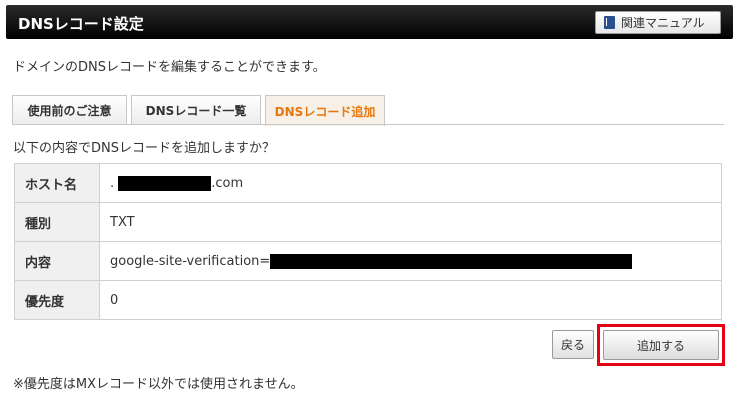 The height and width of the screenshot is (401, 740). I want to click on content-value-cell: google-site-verification=, so click(410, 261).